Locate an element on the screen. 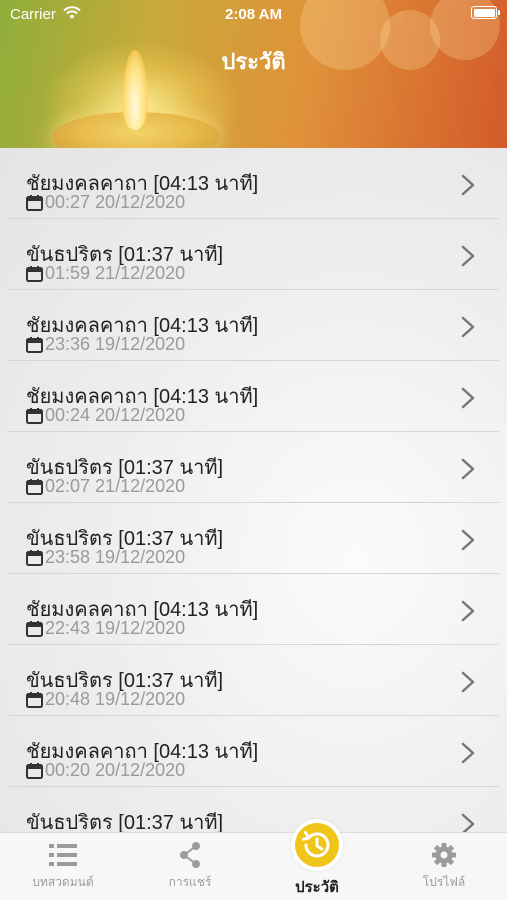 Image resolution: width=507 pixels, height=900 pixels. tab-share: การแชร์ is located at coordinates (190, 866).